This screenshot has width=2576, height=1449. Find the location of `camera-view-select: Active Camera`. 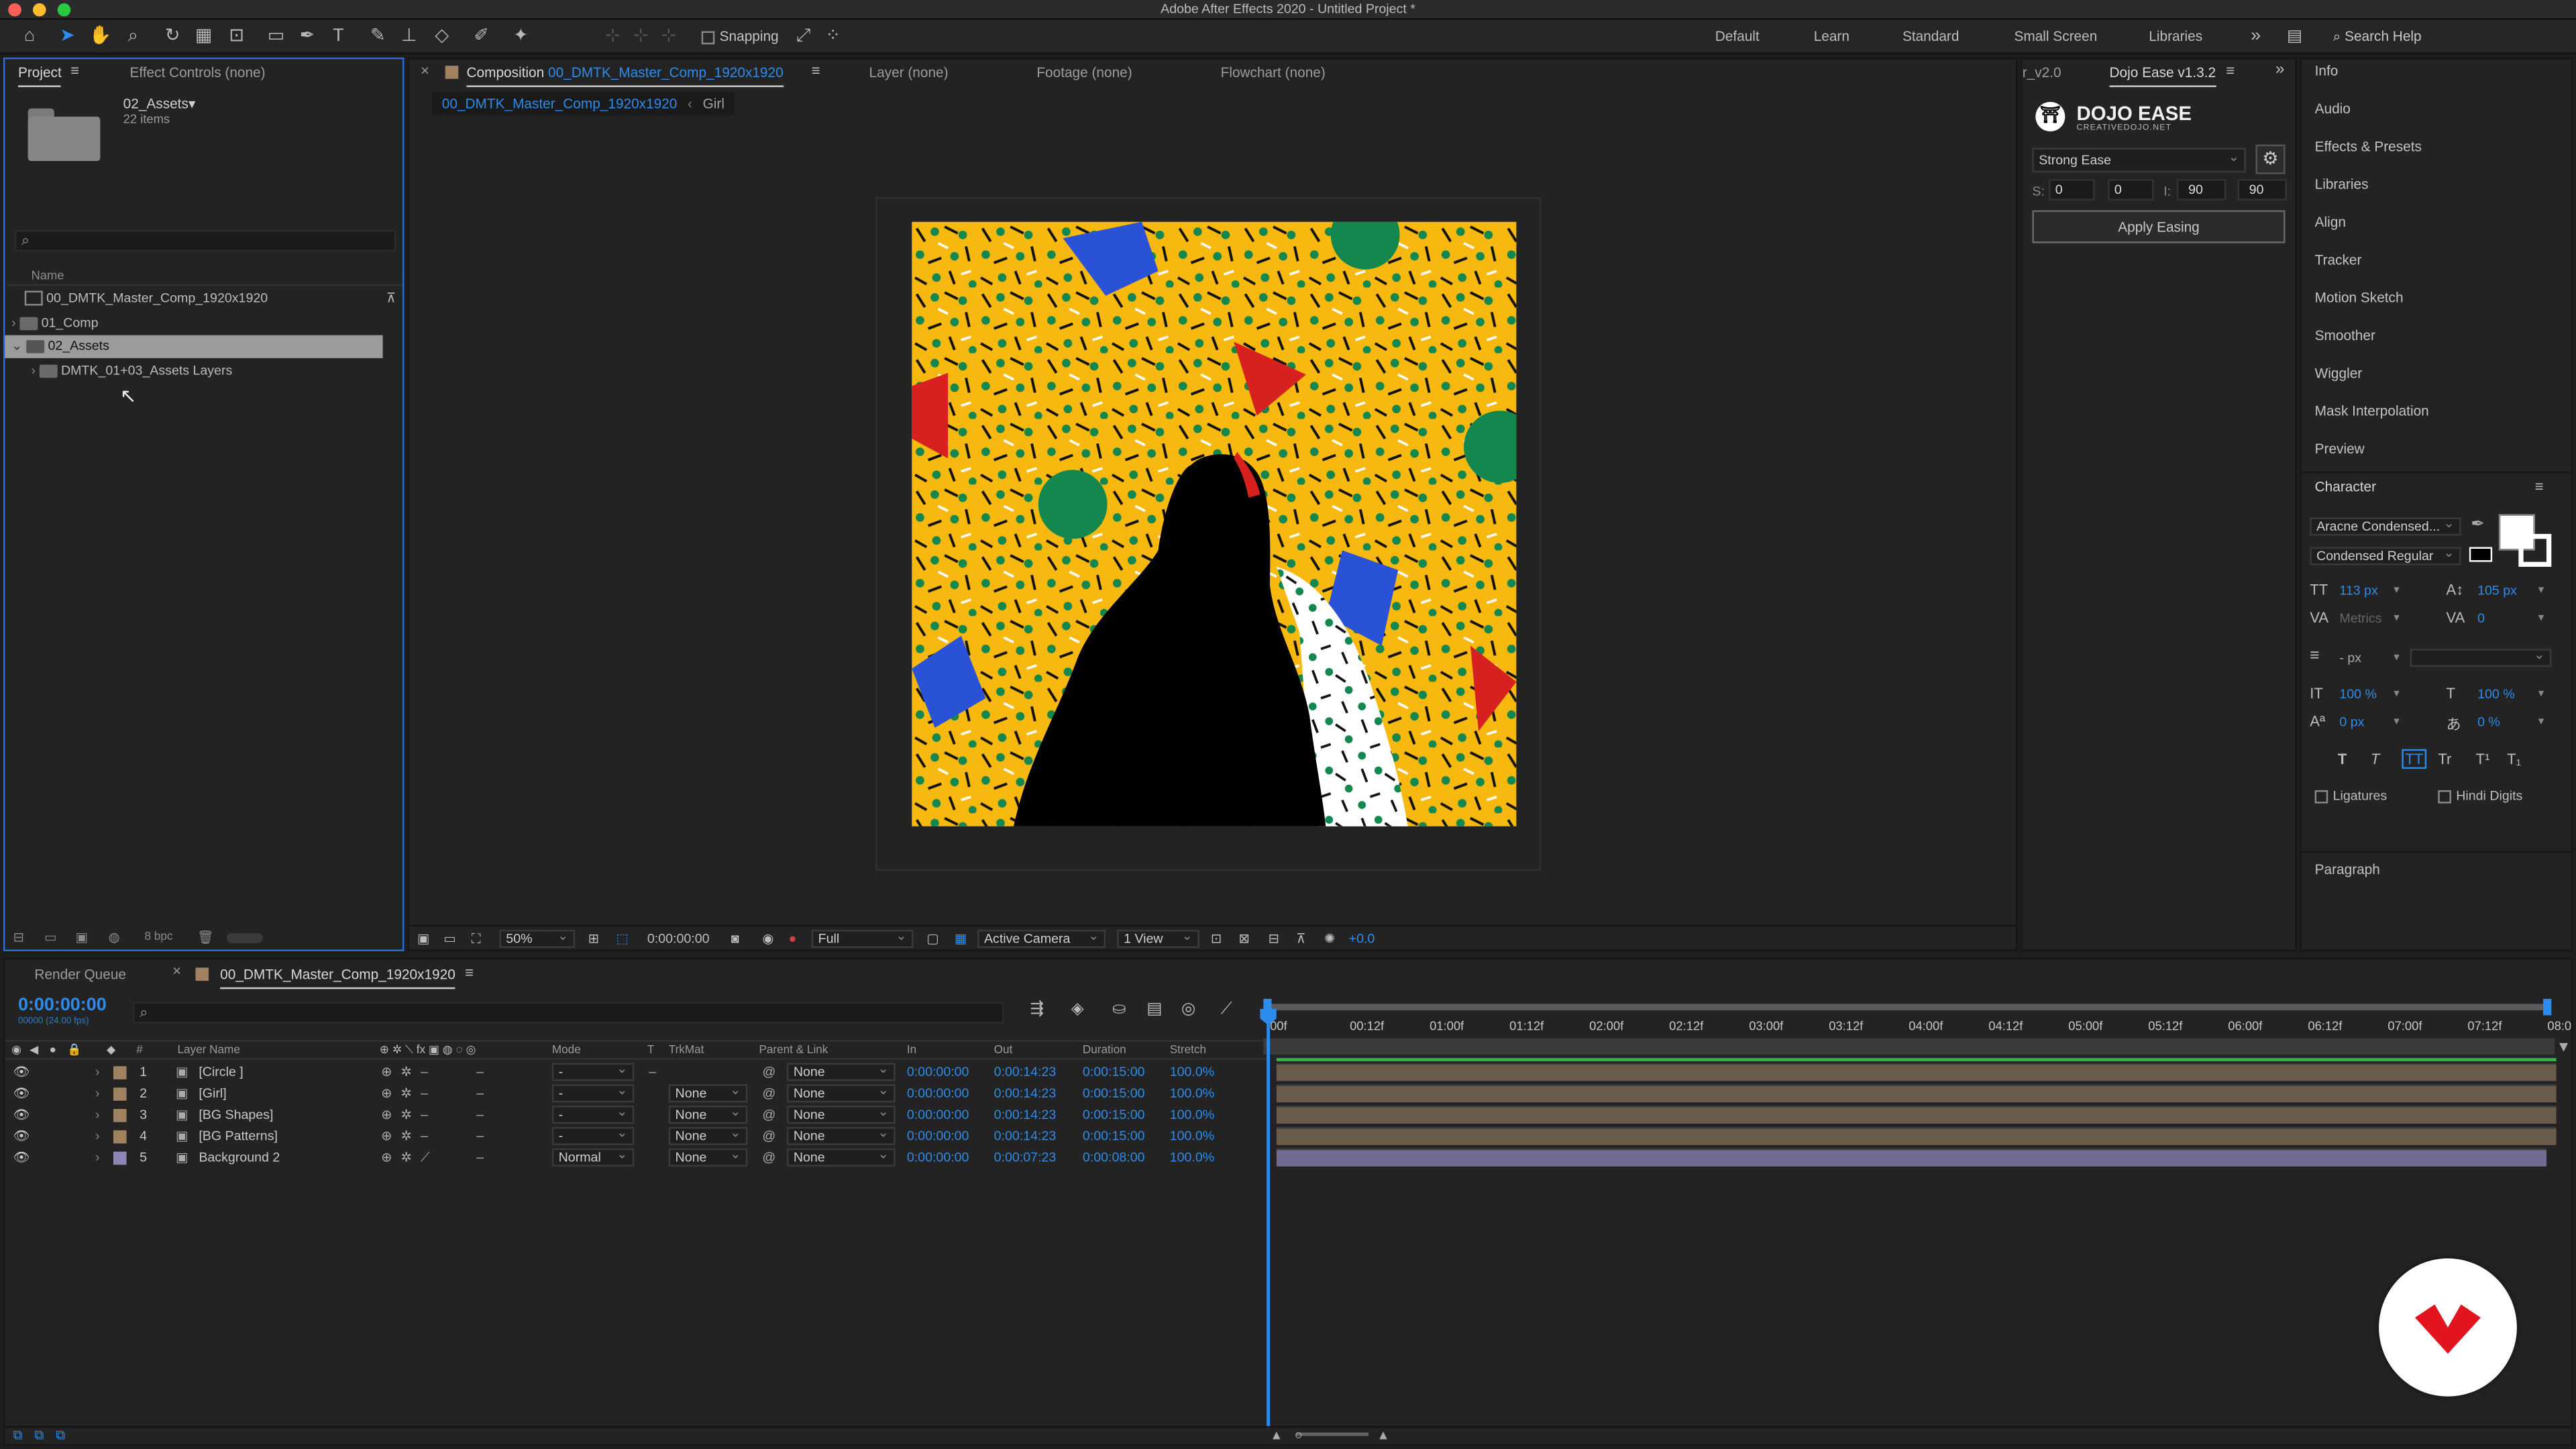

camera-view-select: Active Camera is located at coordinates (1041, 938).